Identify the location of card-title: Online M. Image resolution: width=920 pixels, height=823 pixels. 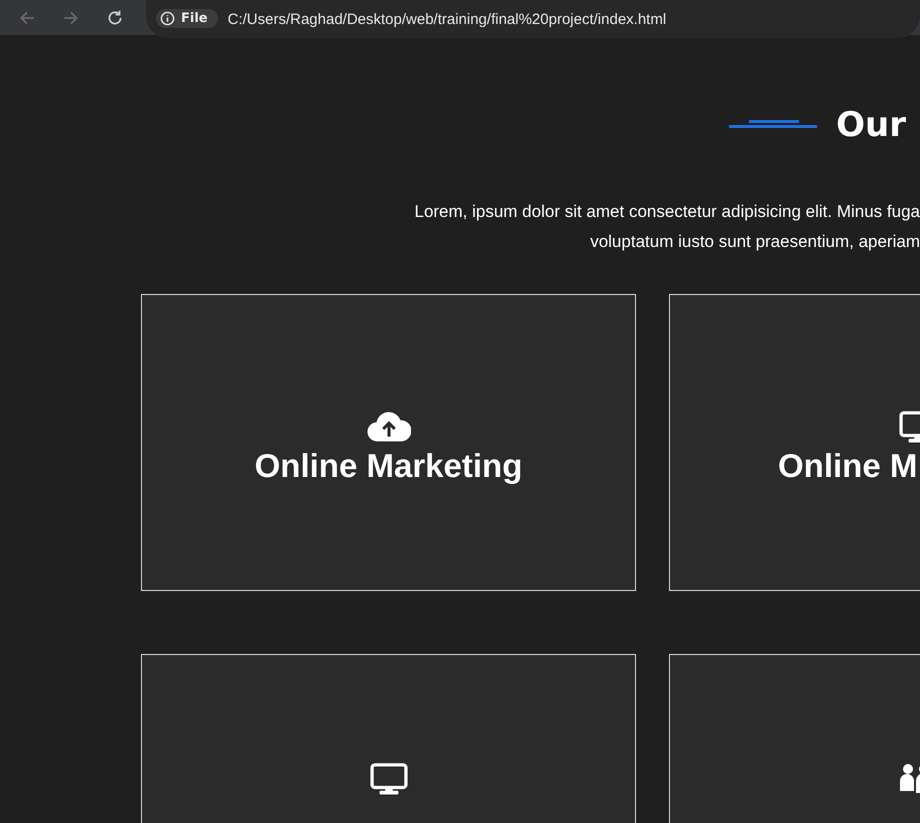
(848, 465).